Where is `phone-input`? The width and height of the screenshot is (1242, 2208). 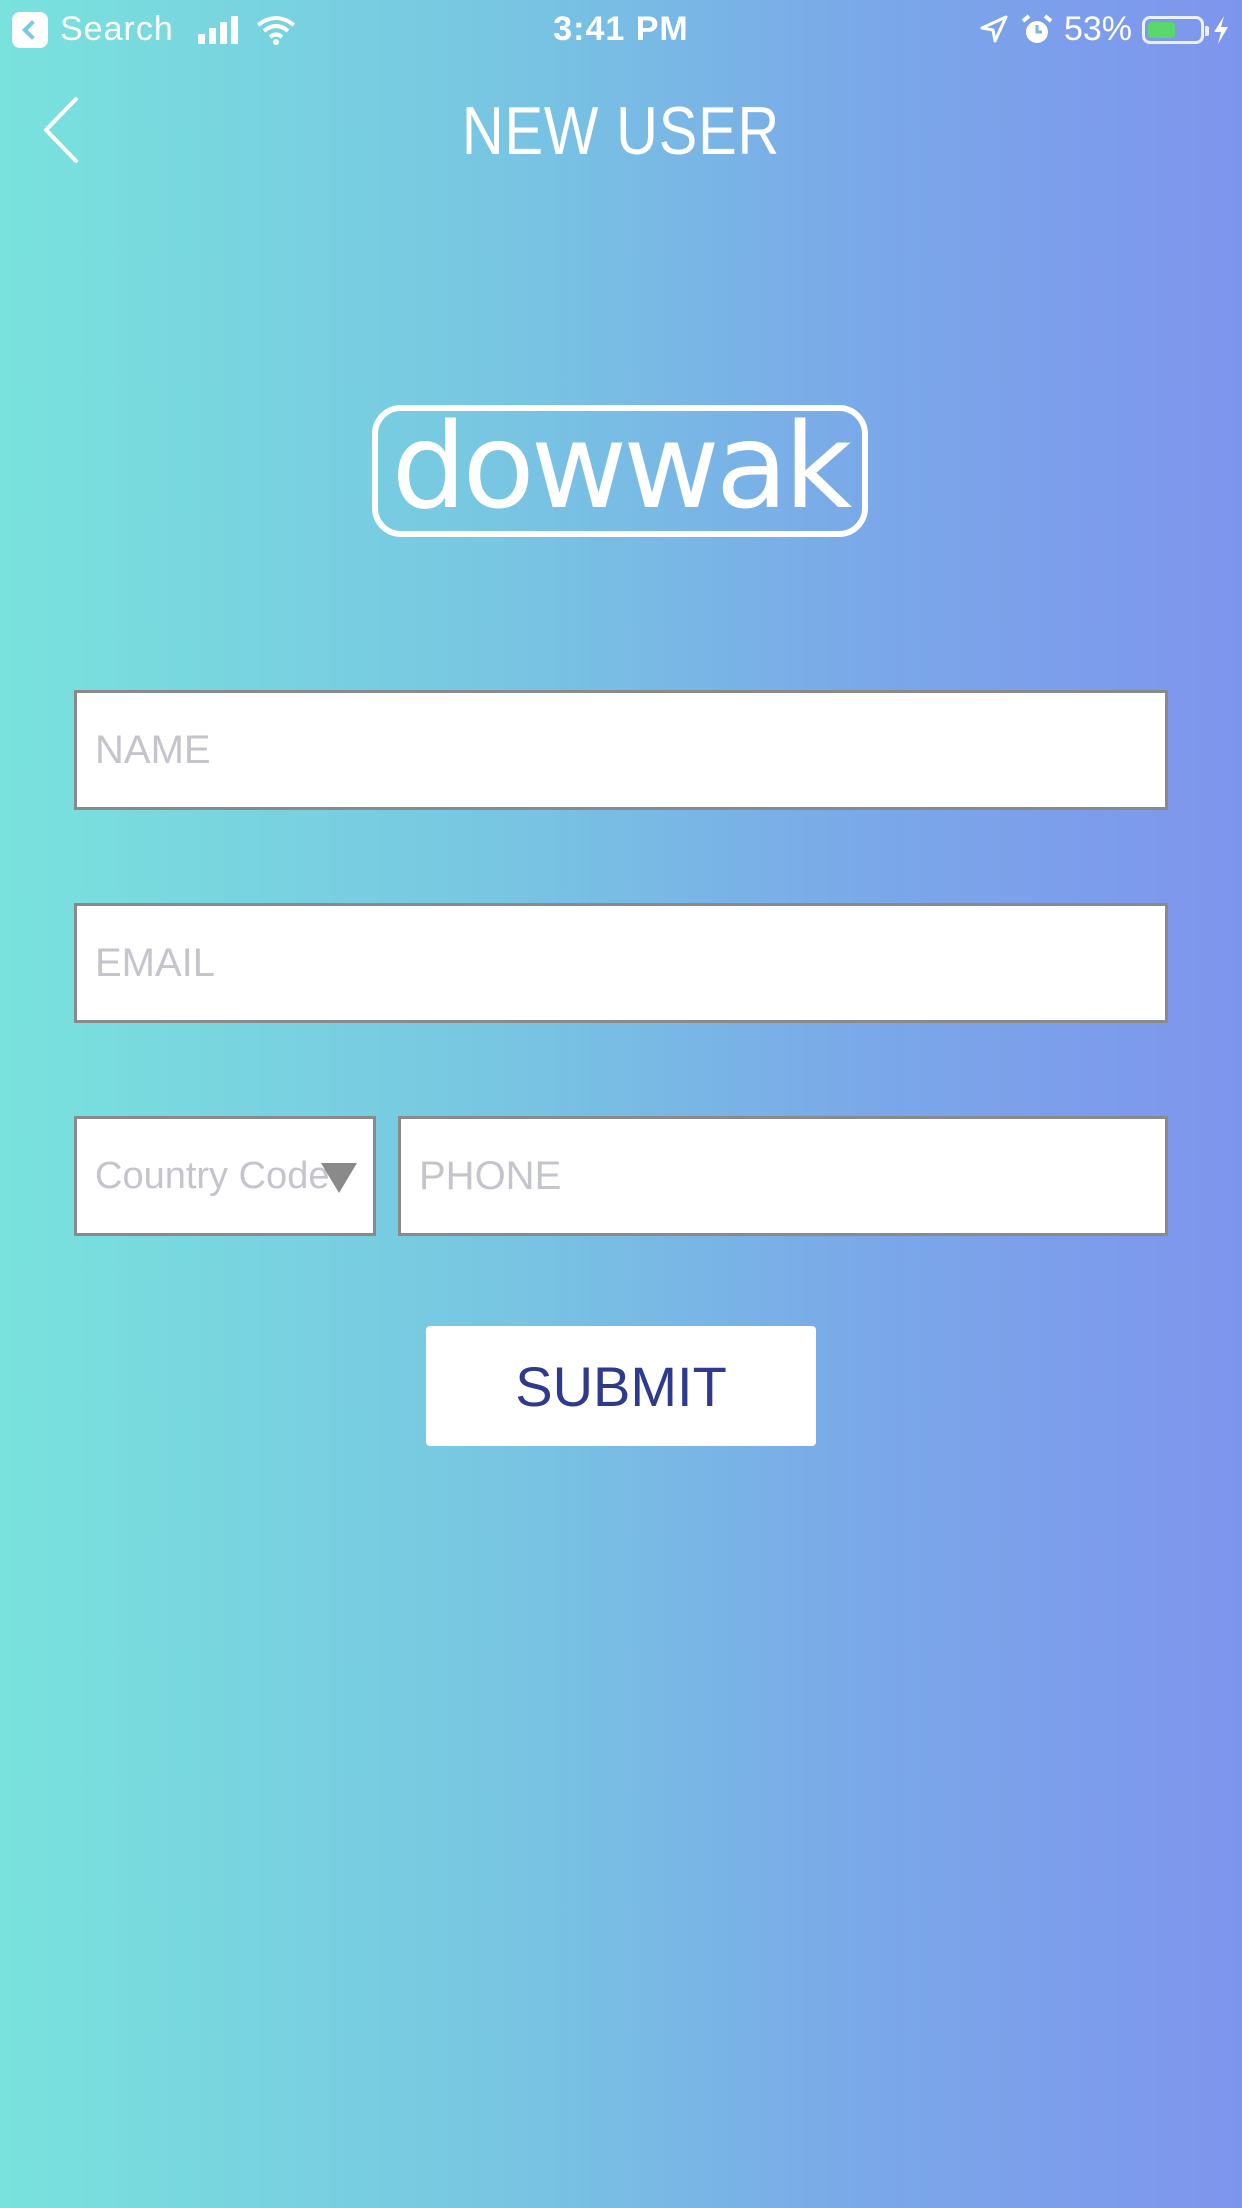 phone-input is located at coordinates (783, 1176).